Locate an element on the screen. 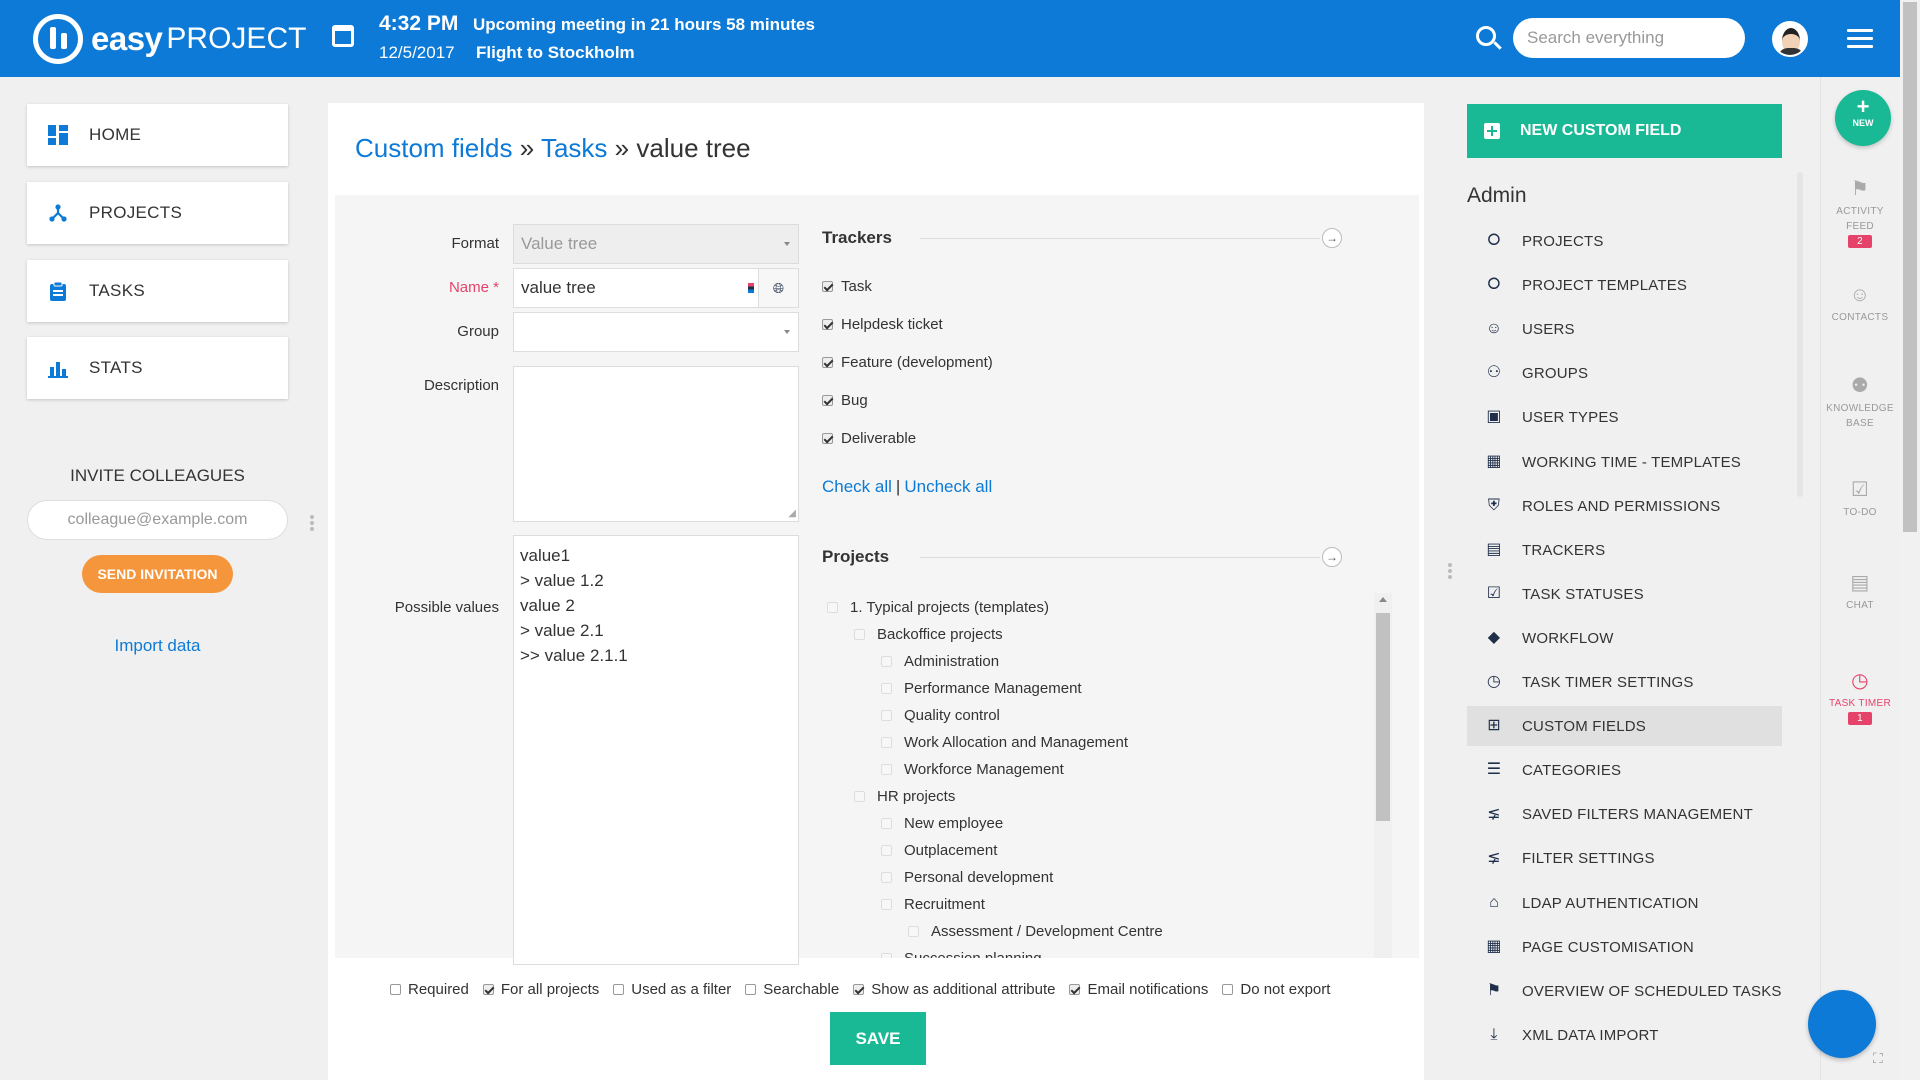  admin-item-task-timer-settings: ◷ TASK TIMER SETTINGS is located at coordinates (1624, 682).